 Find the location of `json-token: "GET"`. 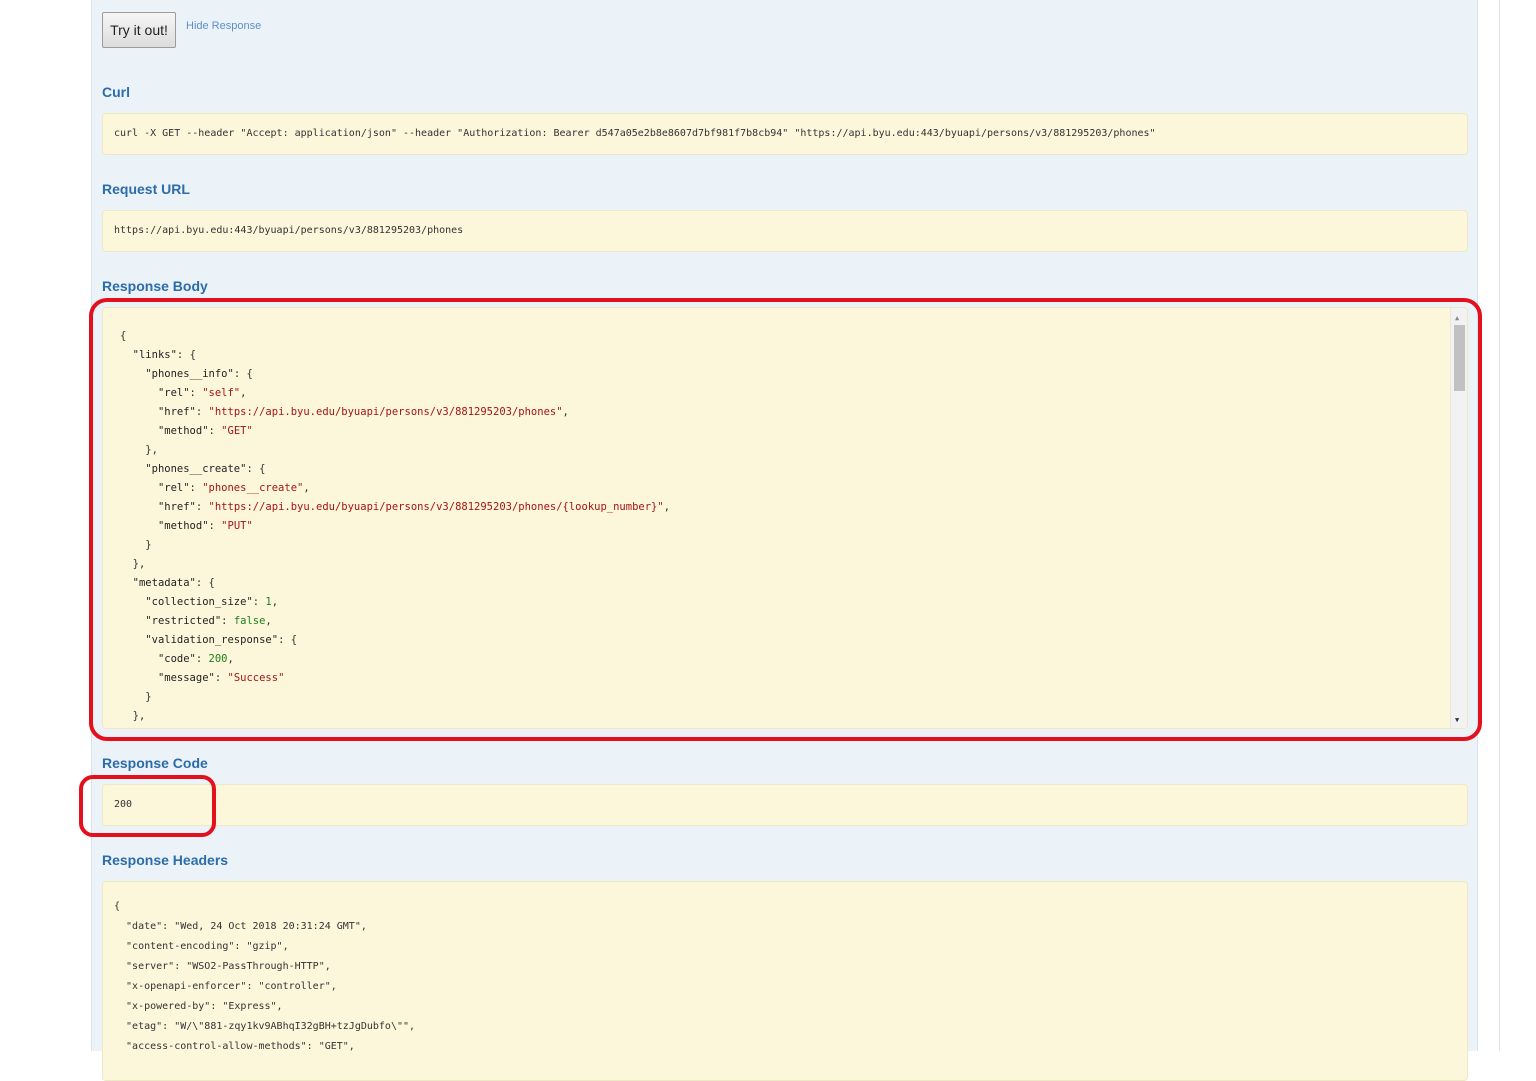

json-token: "GET" is located at coordinates (237, 431).